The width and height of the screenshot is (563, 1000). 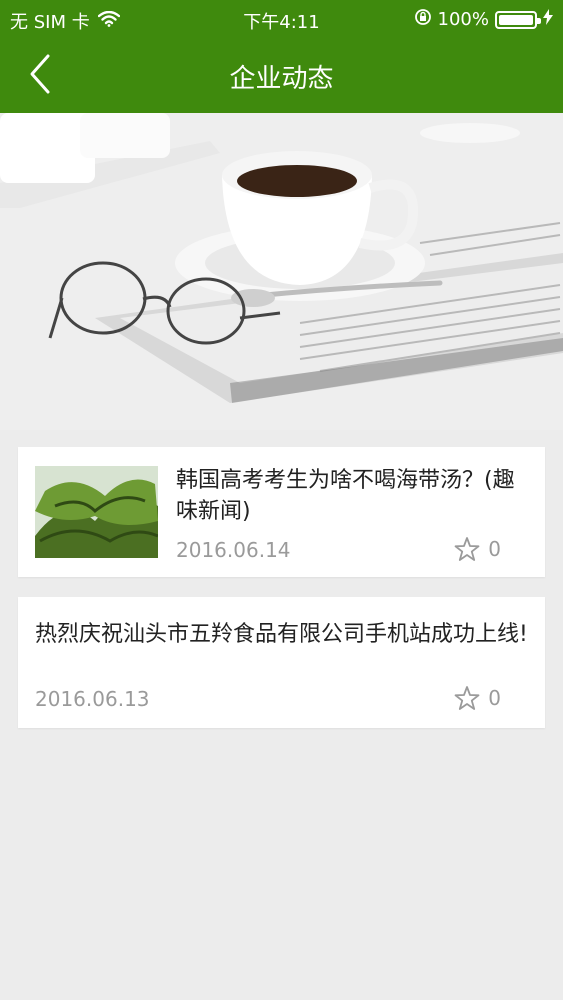 I want to click on article-card: 韩国高考考生为啥不喝海带汤？(趣味新闻) 2016.06.14 0, so click(x=281, y=512).